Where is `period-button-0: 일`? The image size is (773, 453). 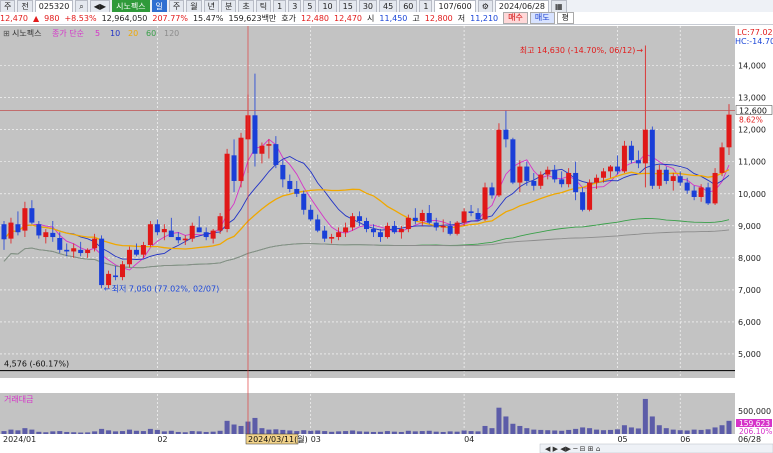
period-button-0: 일 is located at coordinates (159, 6).